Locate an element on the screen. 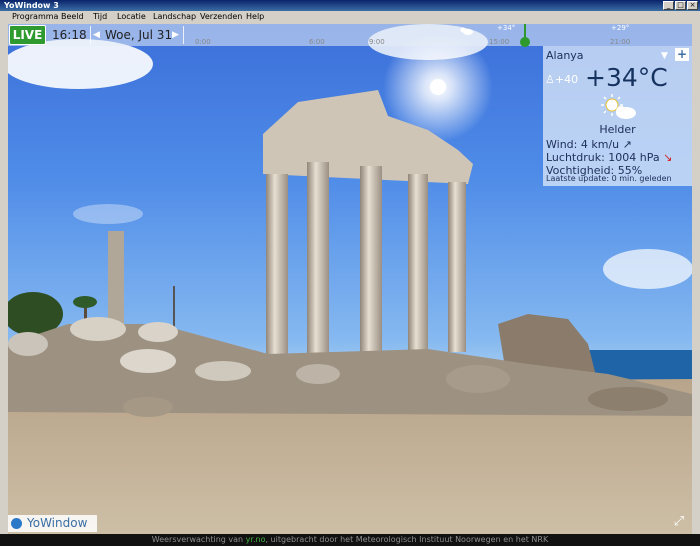 This screenshot has width=700, height=546. feels-like-temperature: ♙+40 is located at coordinates (561, 79).